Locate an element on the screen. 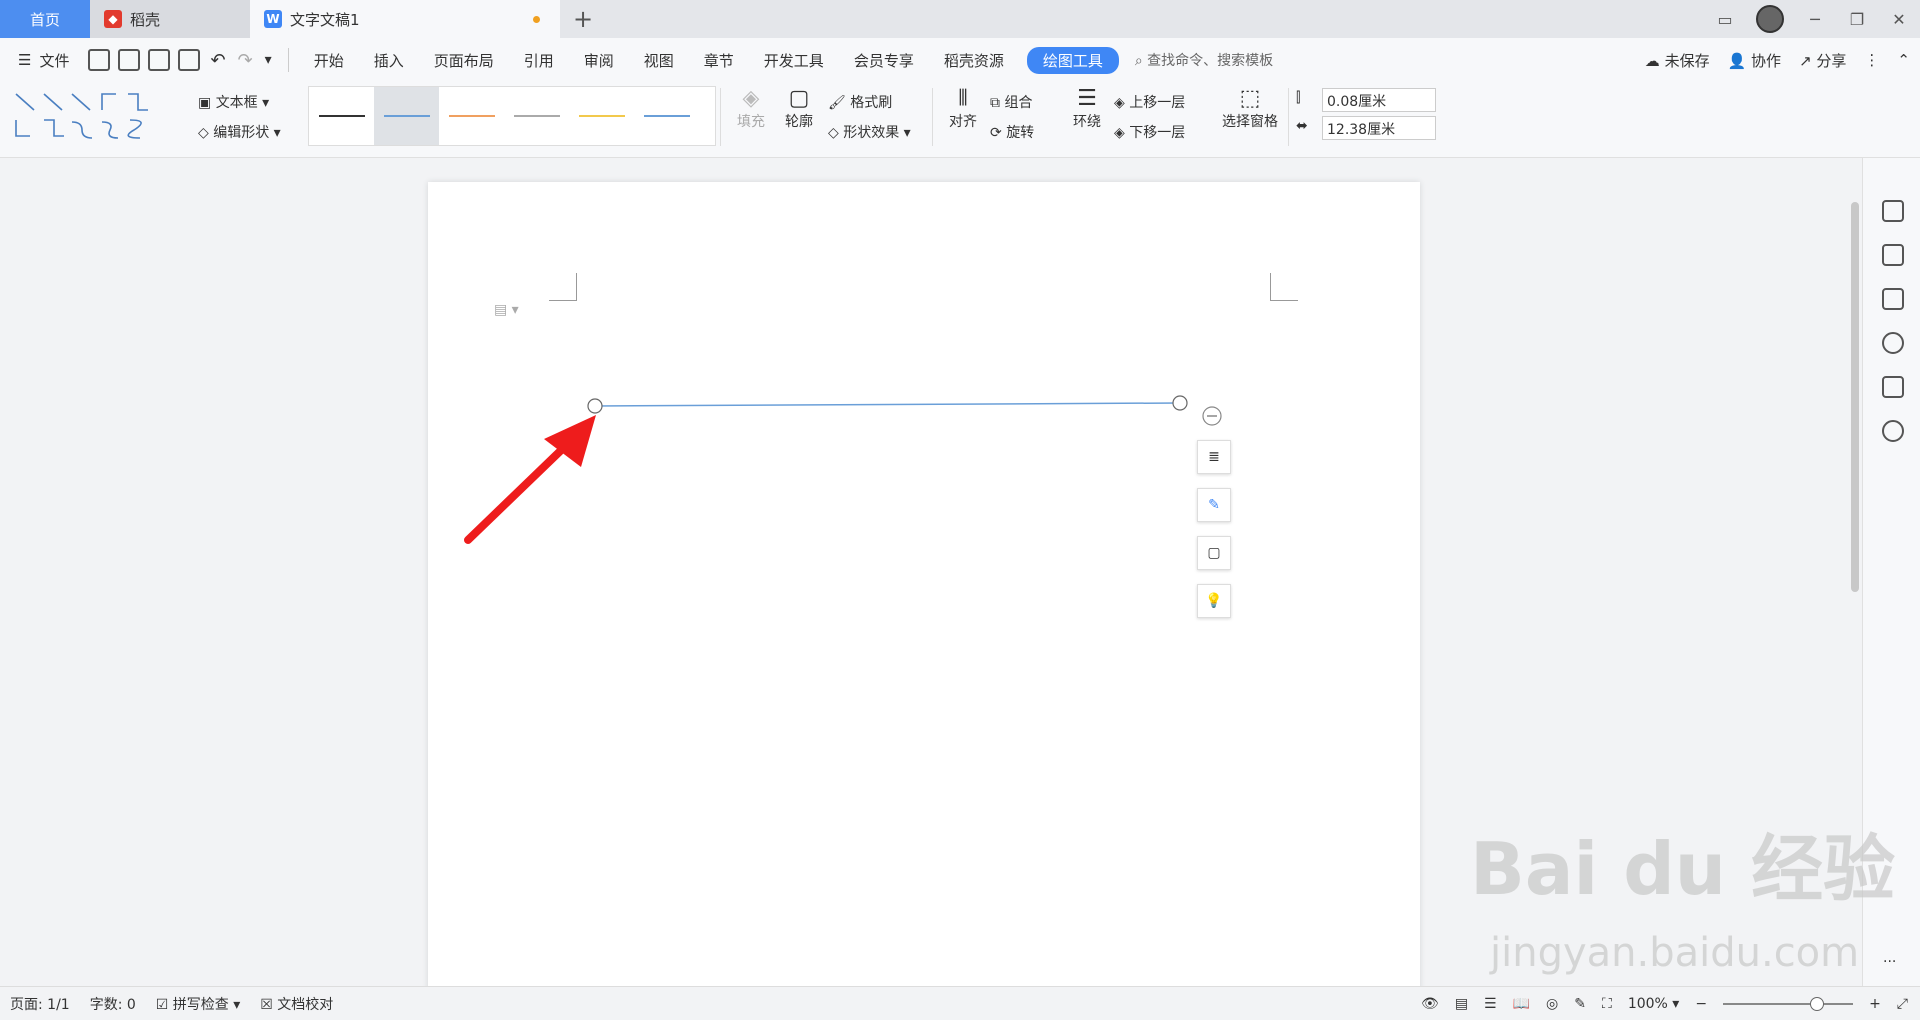 The width and height of the screenshot is (1920, 1020). menu-item-chapter: 章节 is located at coordinates (719, 60).